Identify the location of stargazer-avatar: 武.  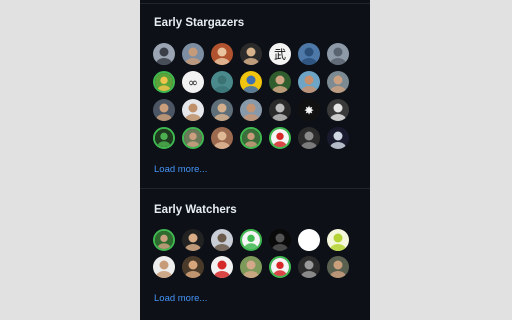
(280, 54).